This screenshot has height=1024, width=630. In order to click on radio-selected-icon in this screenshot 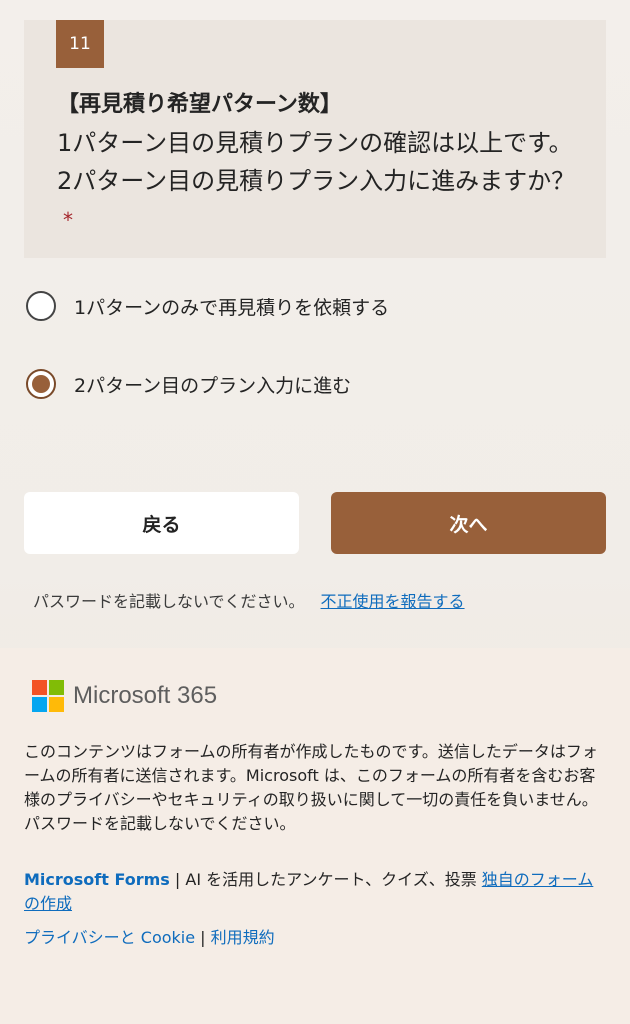, I will do `click(41, 384)`.